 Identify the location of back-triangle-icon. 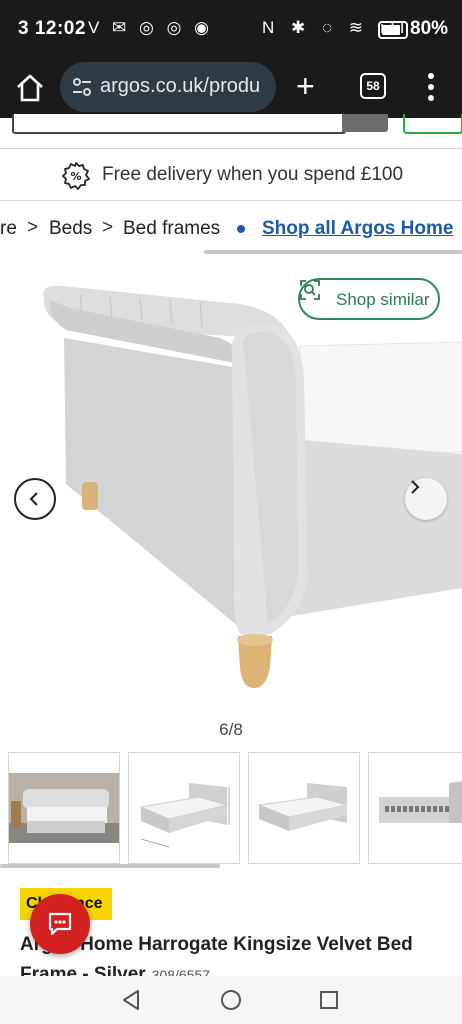
(132, 1000).